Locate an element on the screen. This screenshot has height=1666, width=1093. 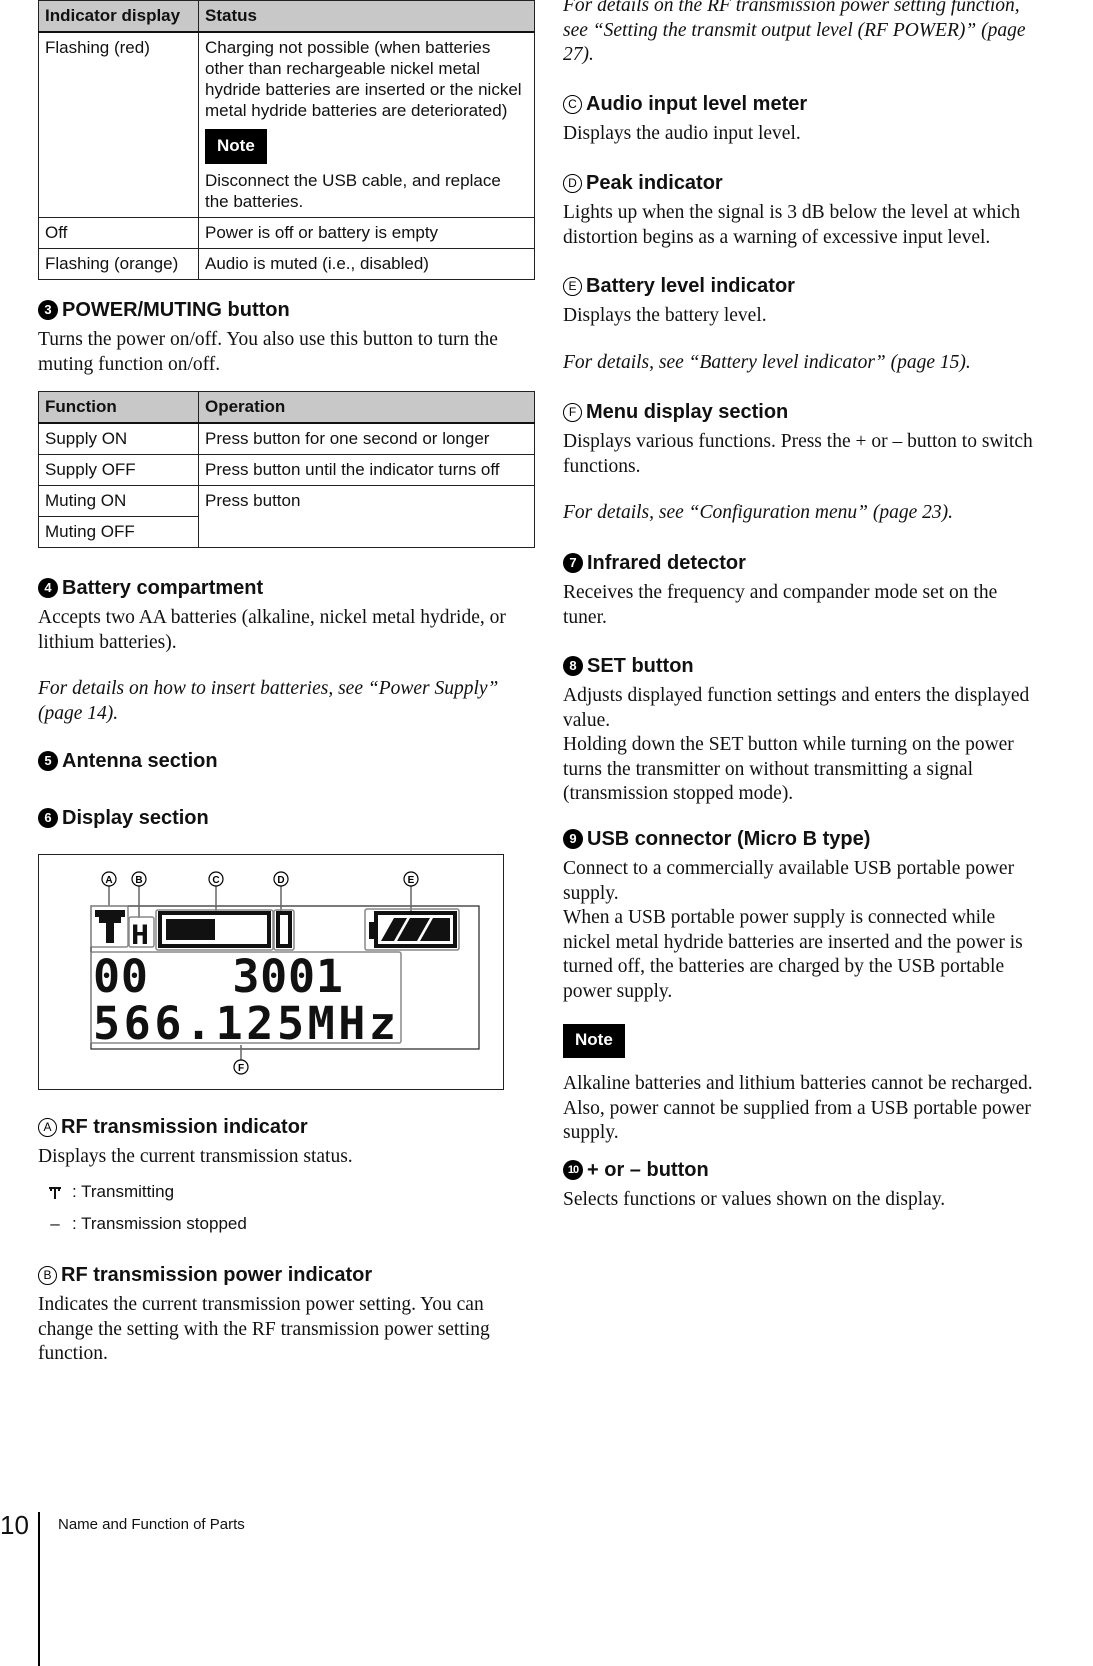
table-cell: Off is located at coordinates (118, 233).